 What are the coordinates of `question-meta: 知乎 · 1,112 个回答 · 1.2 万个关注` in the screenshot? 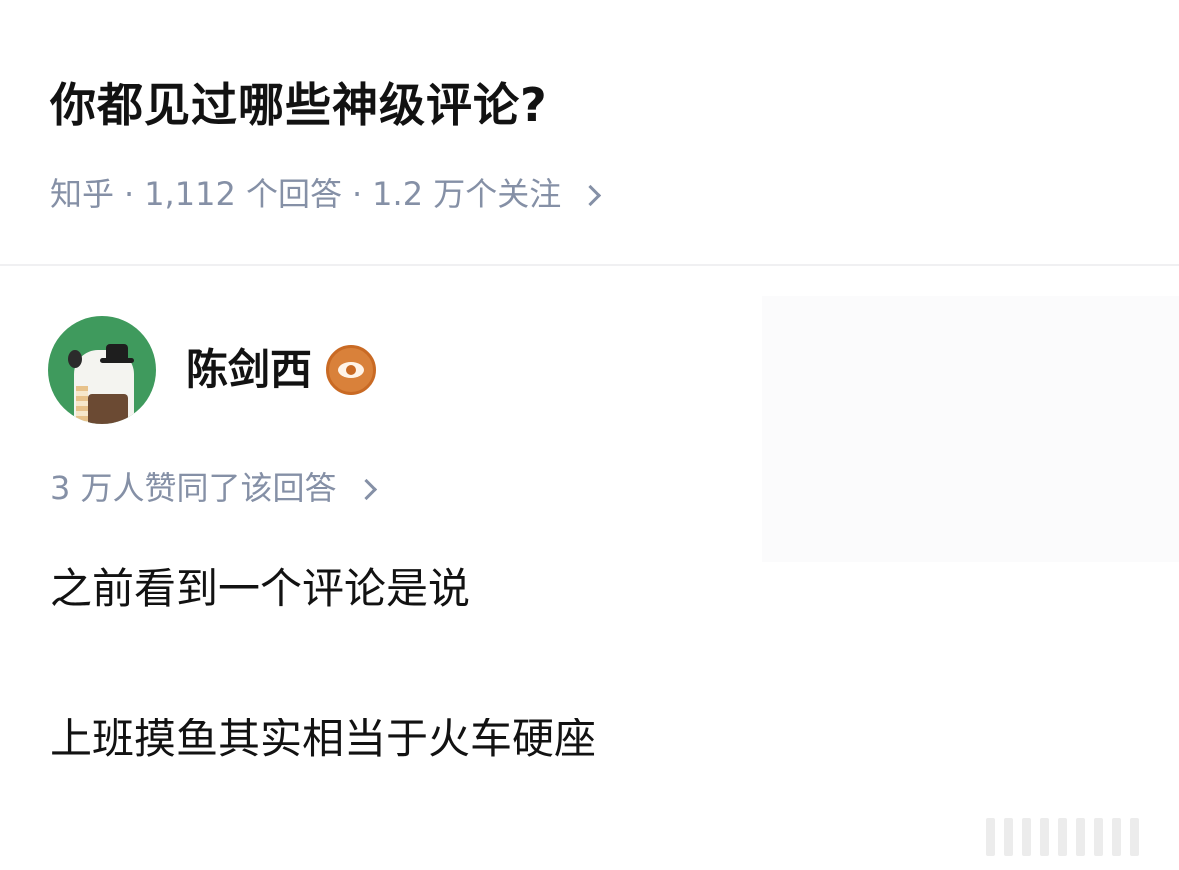 It's located at (326, 194).